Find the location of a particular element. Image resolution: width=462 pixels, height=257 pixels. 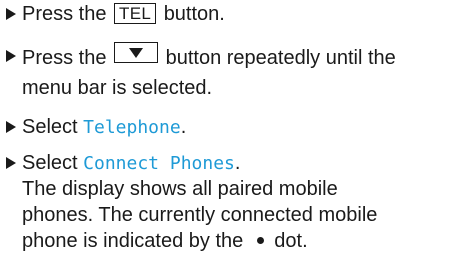

step-1-line: Press the TEL button. is located at coordinates (123, 14).